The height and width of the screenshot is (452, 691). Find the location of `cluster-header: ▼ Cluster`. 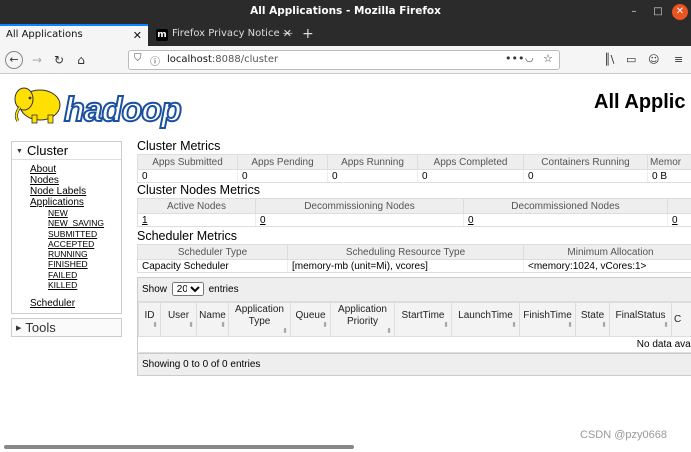

cluster-header: ▼ Cluster is located at coordinates (66, 151).